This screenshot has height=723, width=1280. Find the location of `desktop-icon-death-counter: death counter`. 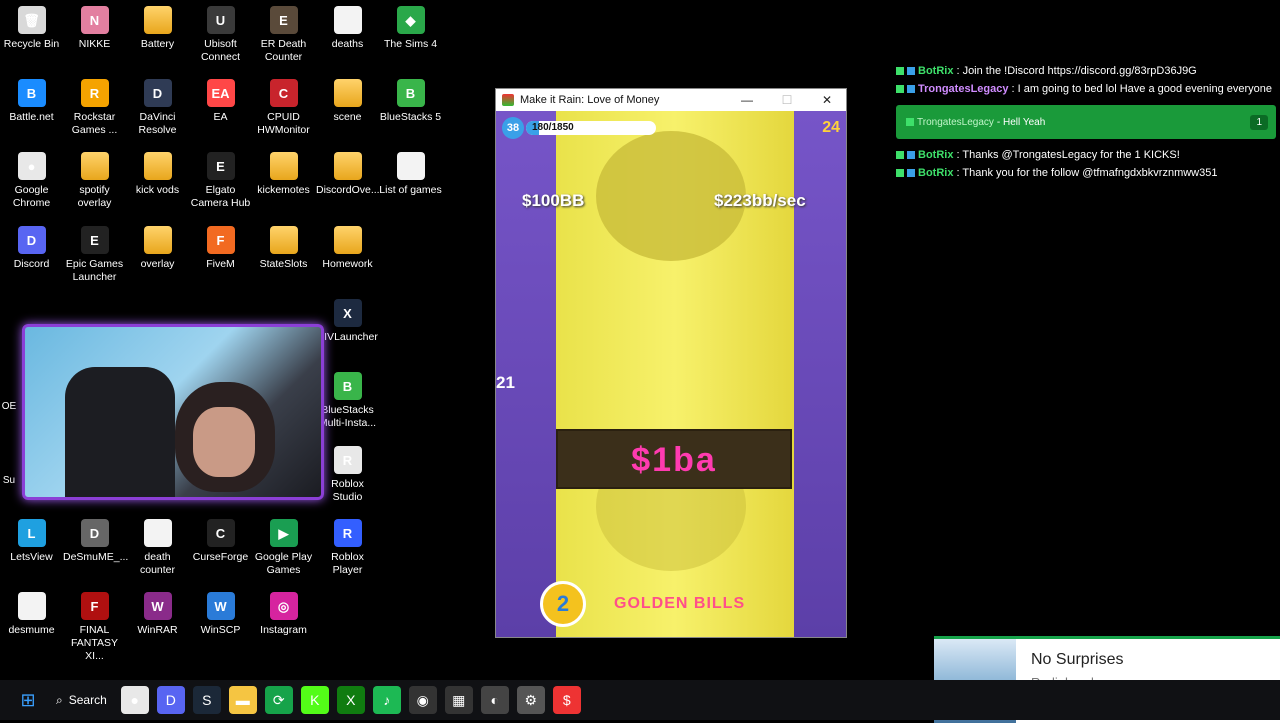

desktop-icon-death-counter: death counter is located at coordinates (157, 548).